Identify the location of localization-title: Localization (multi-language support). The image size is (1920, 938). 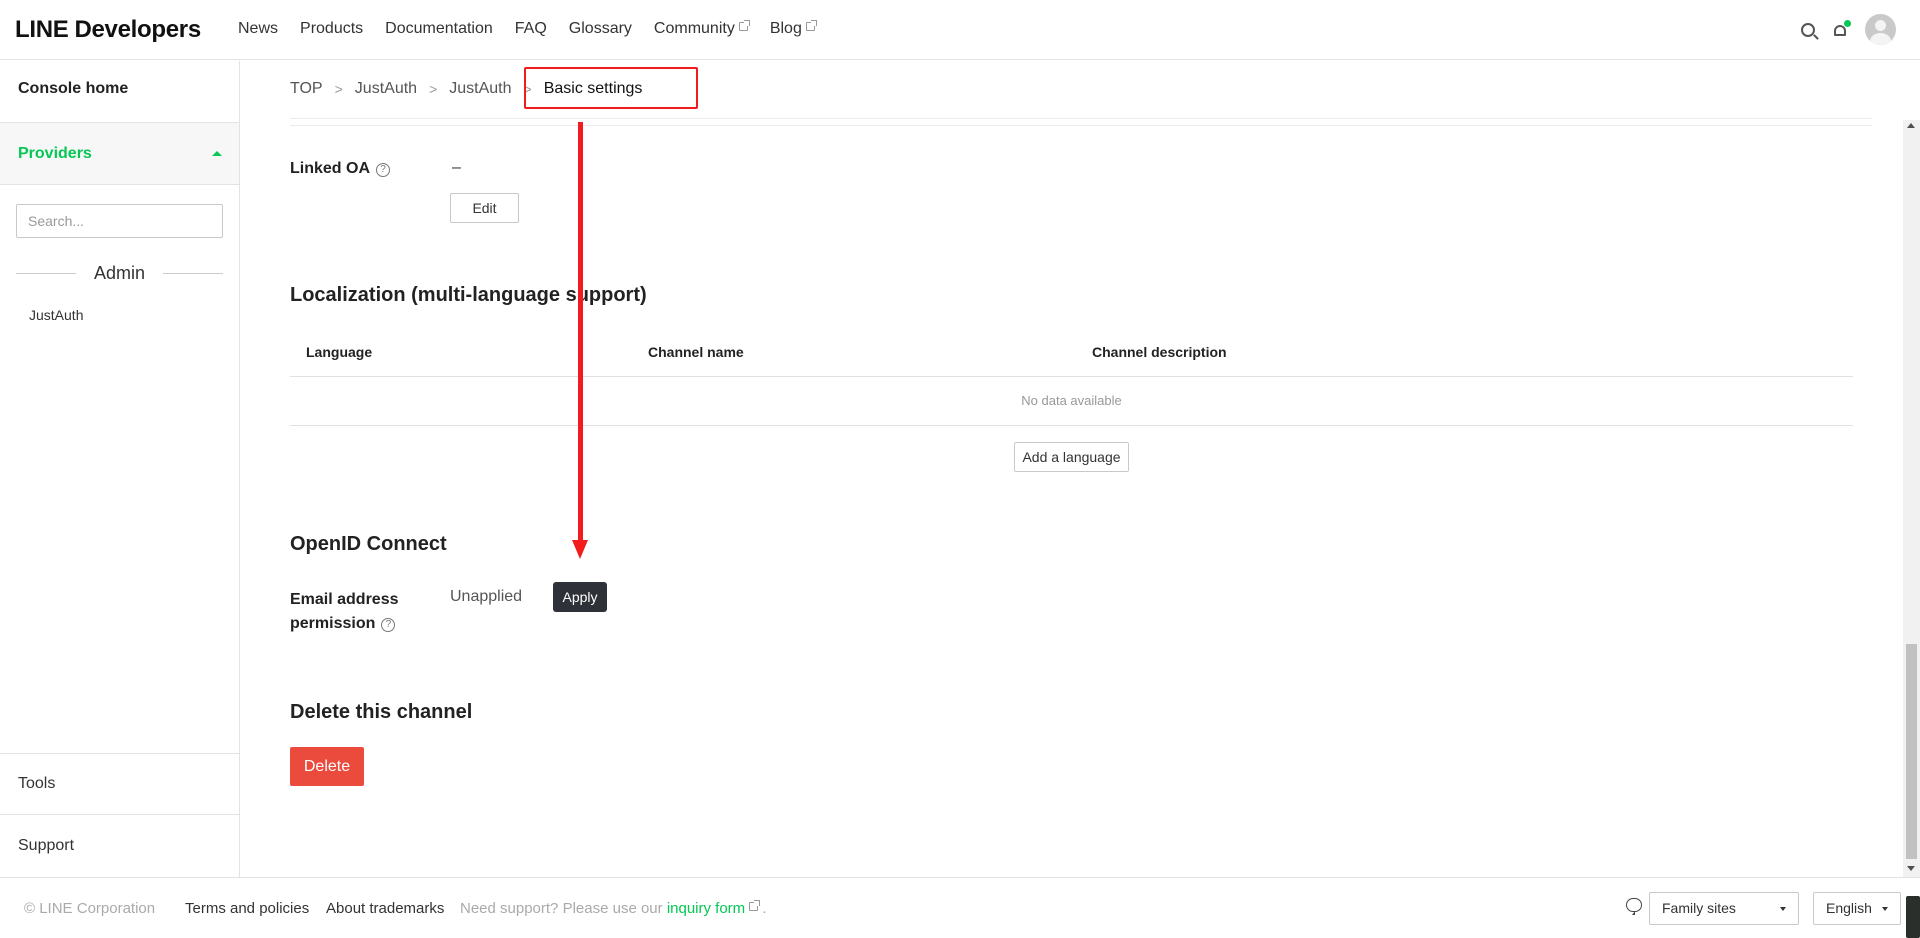
(468, 295).